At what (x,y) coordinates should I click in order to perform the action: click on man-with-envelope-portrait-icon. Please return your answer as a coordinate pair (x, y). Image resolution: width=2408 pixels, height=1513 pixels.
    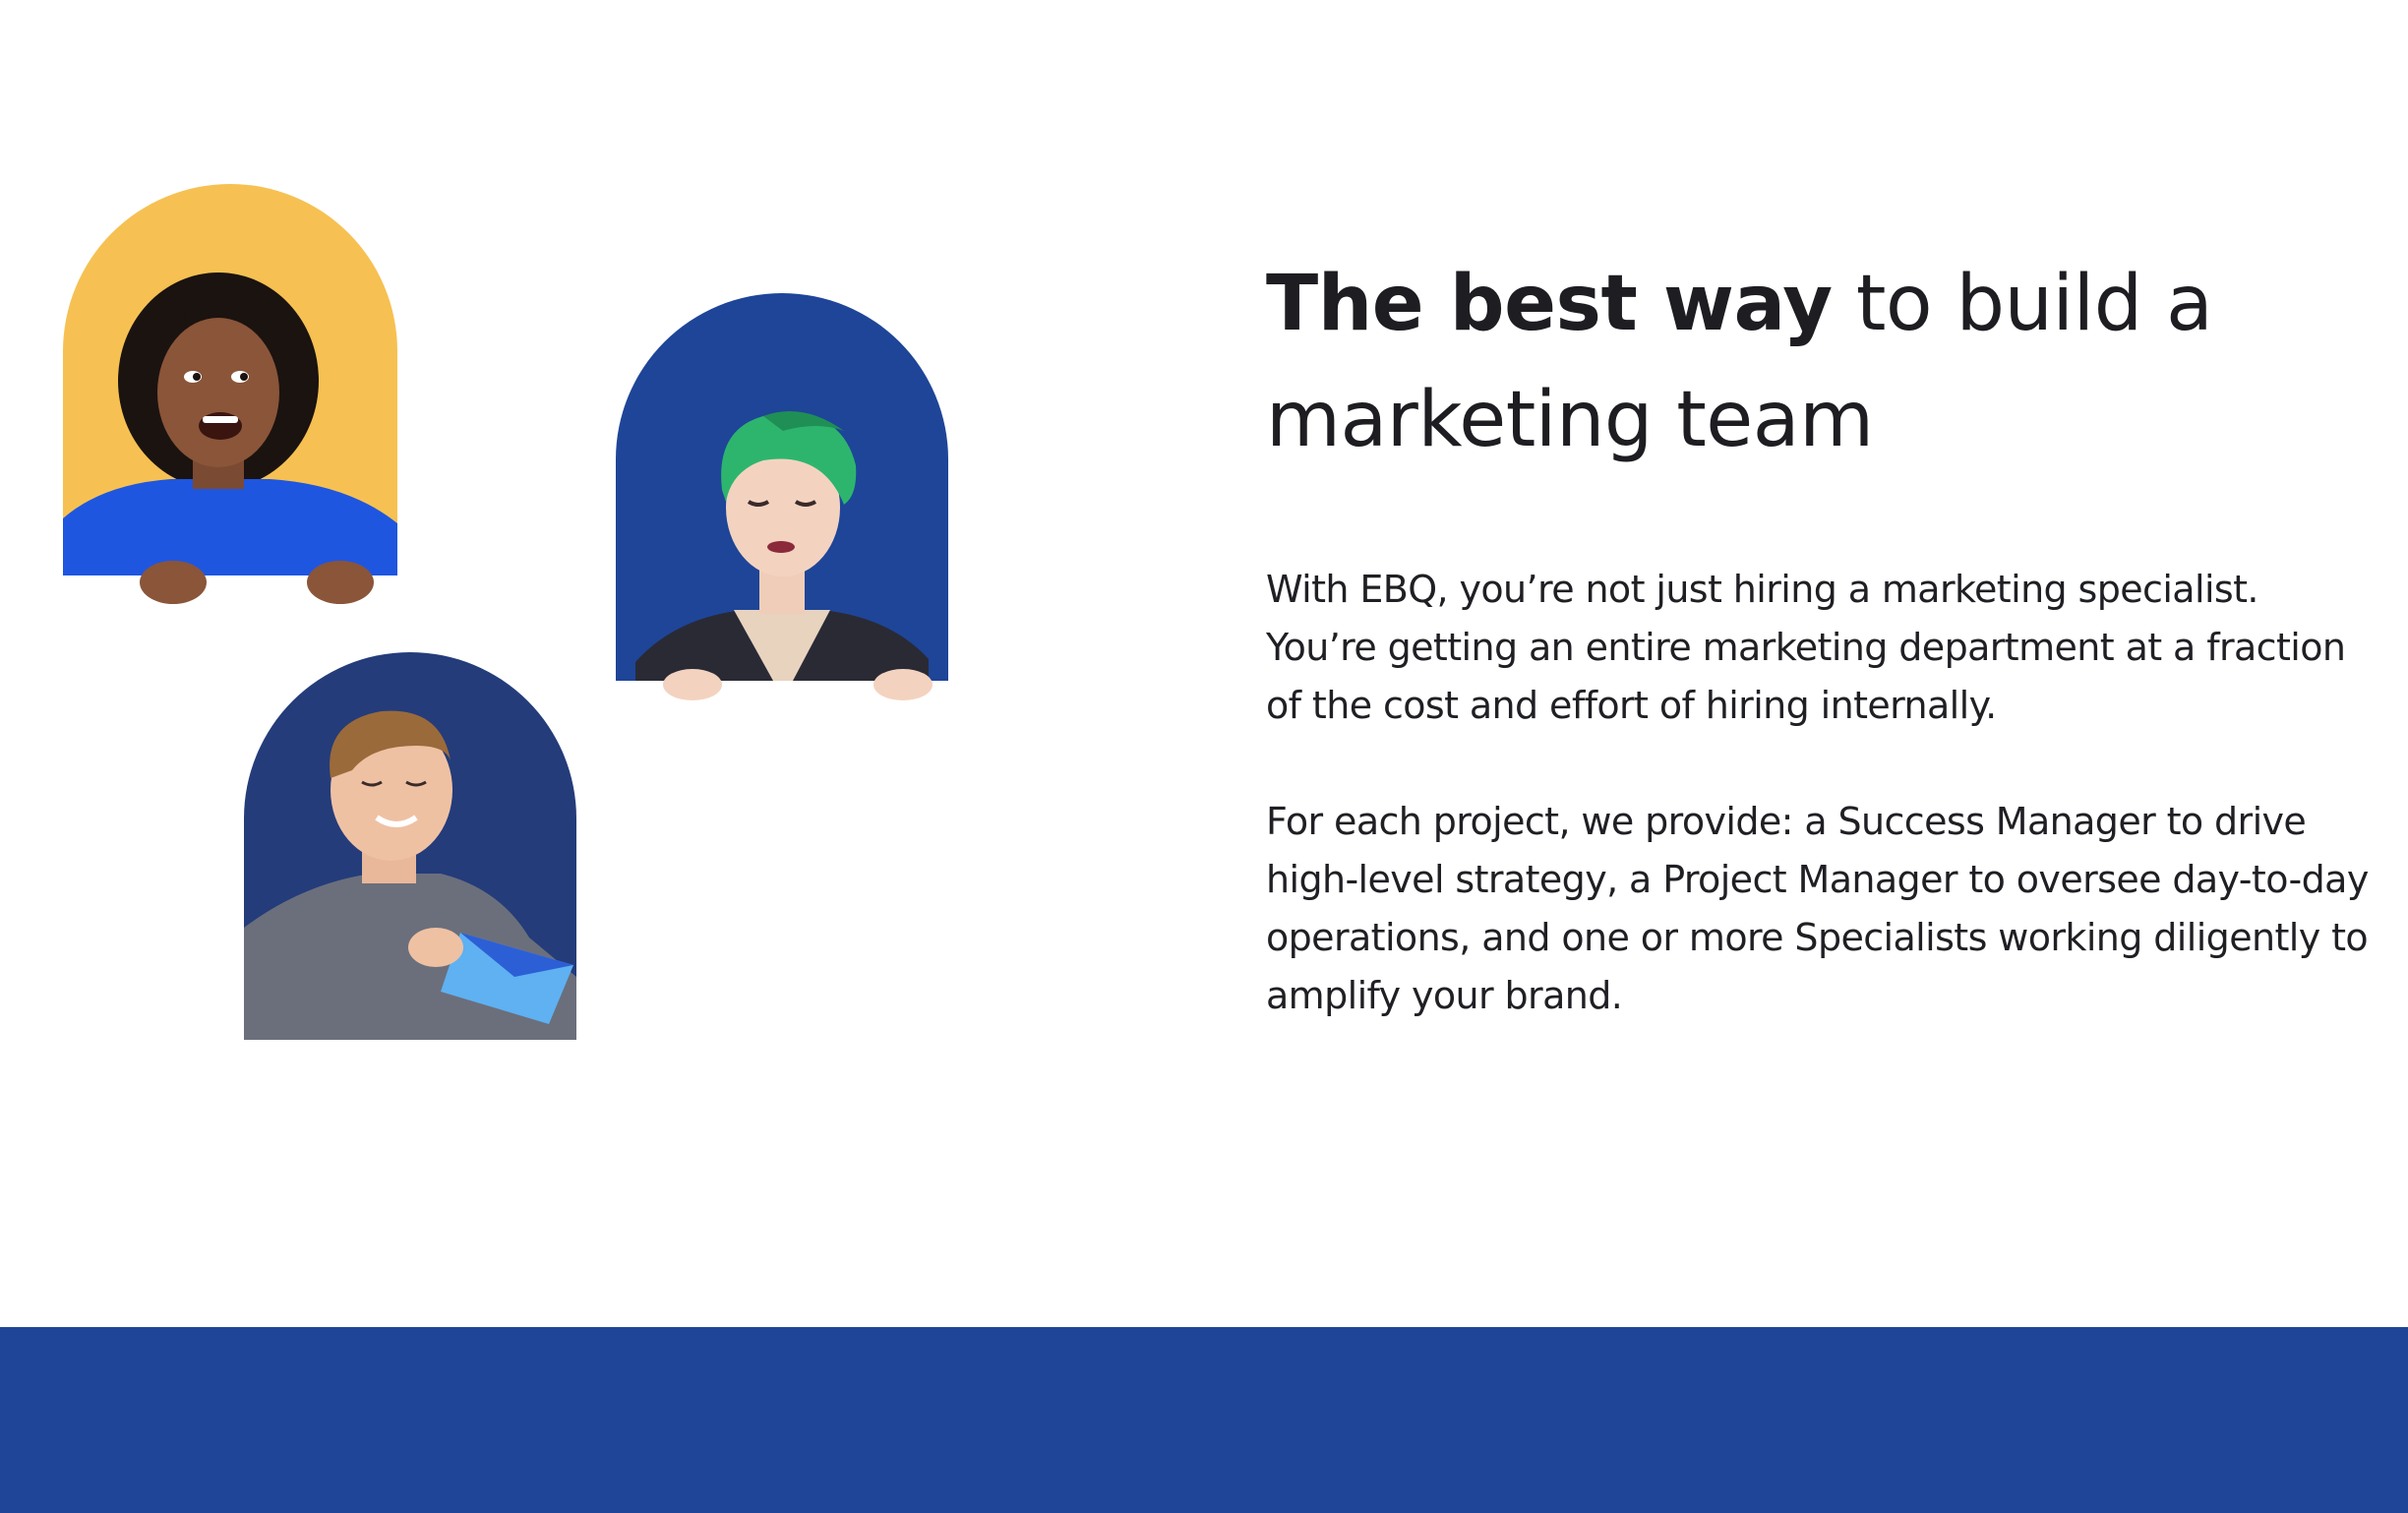
    Looking at the image, I should click on (410, 875).